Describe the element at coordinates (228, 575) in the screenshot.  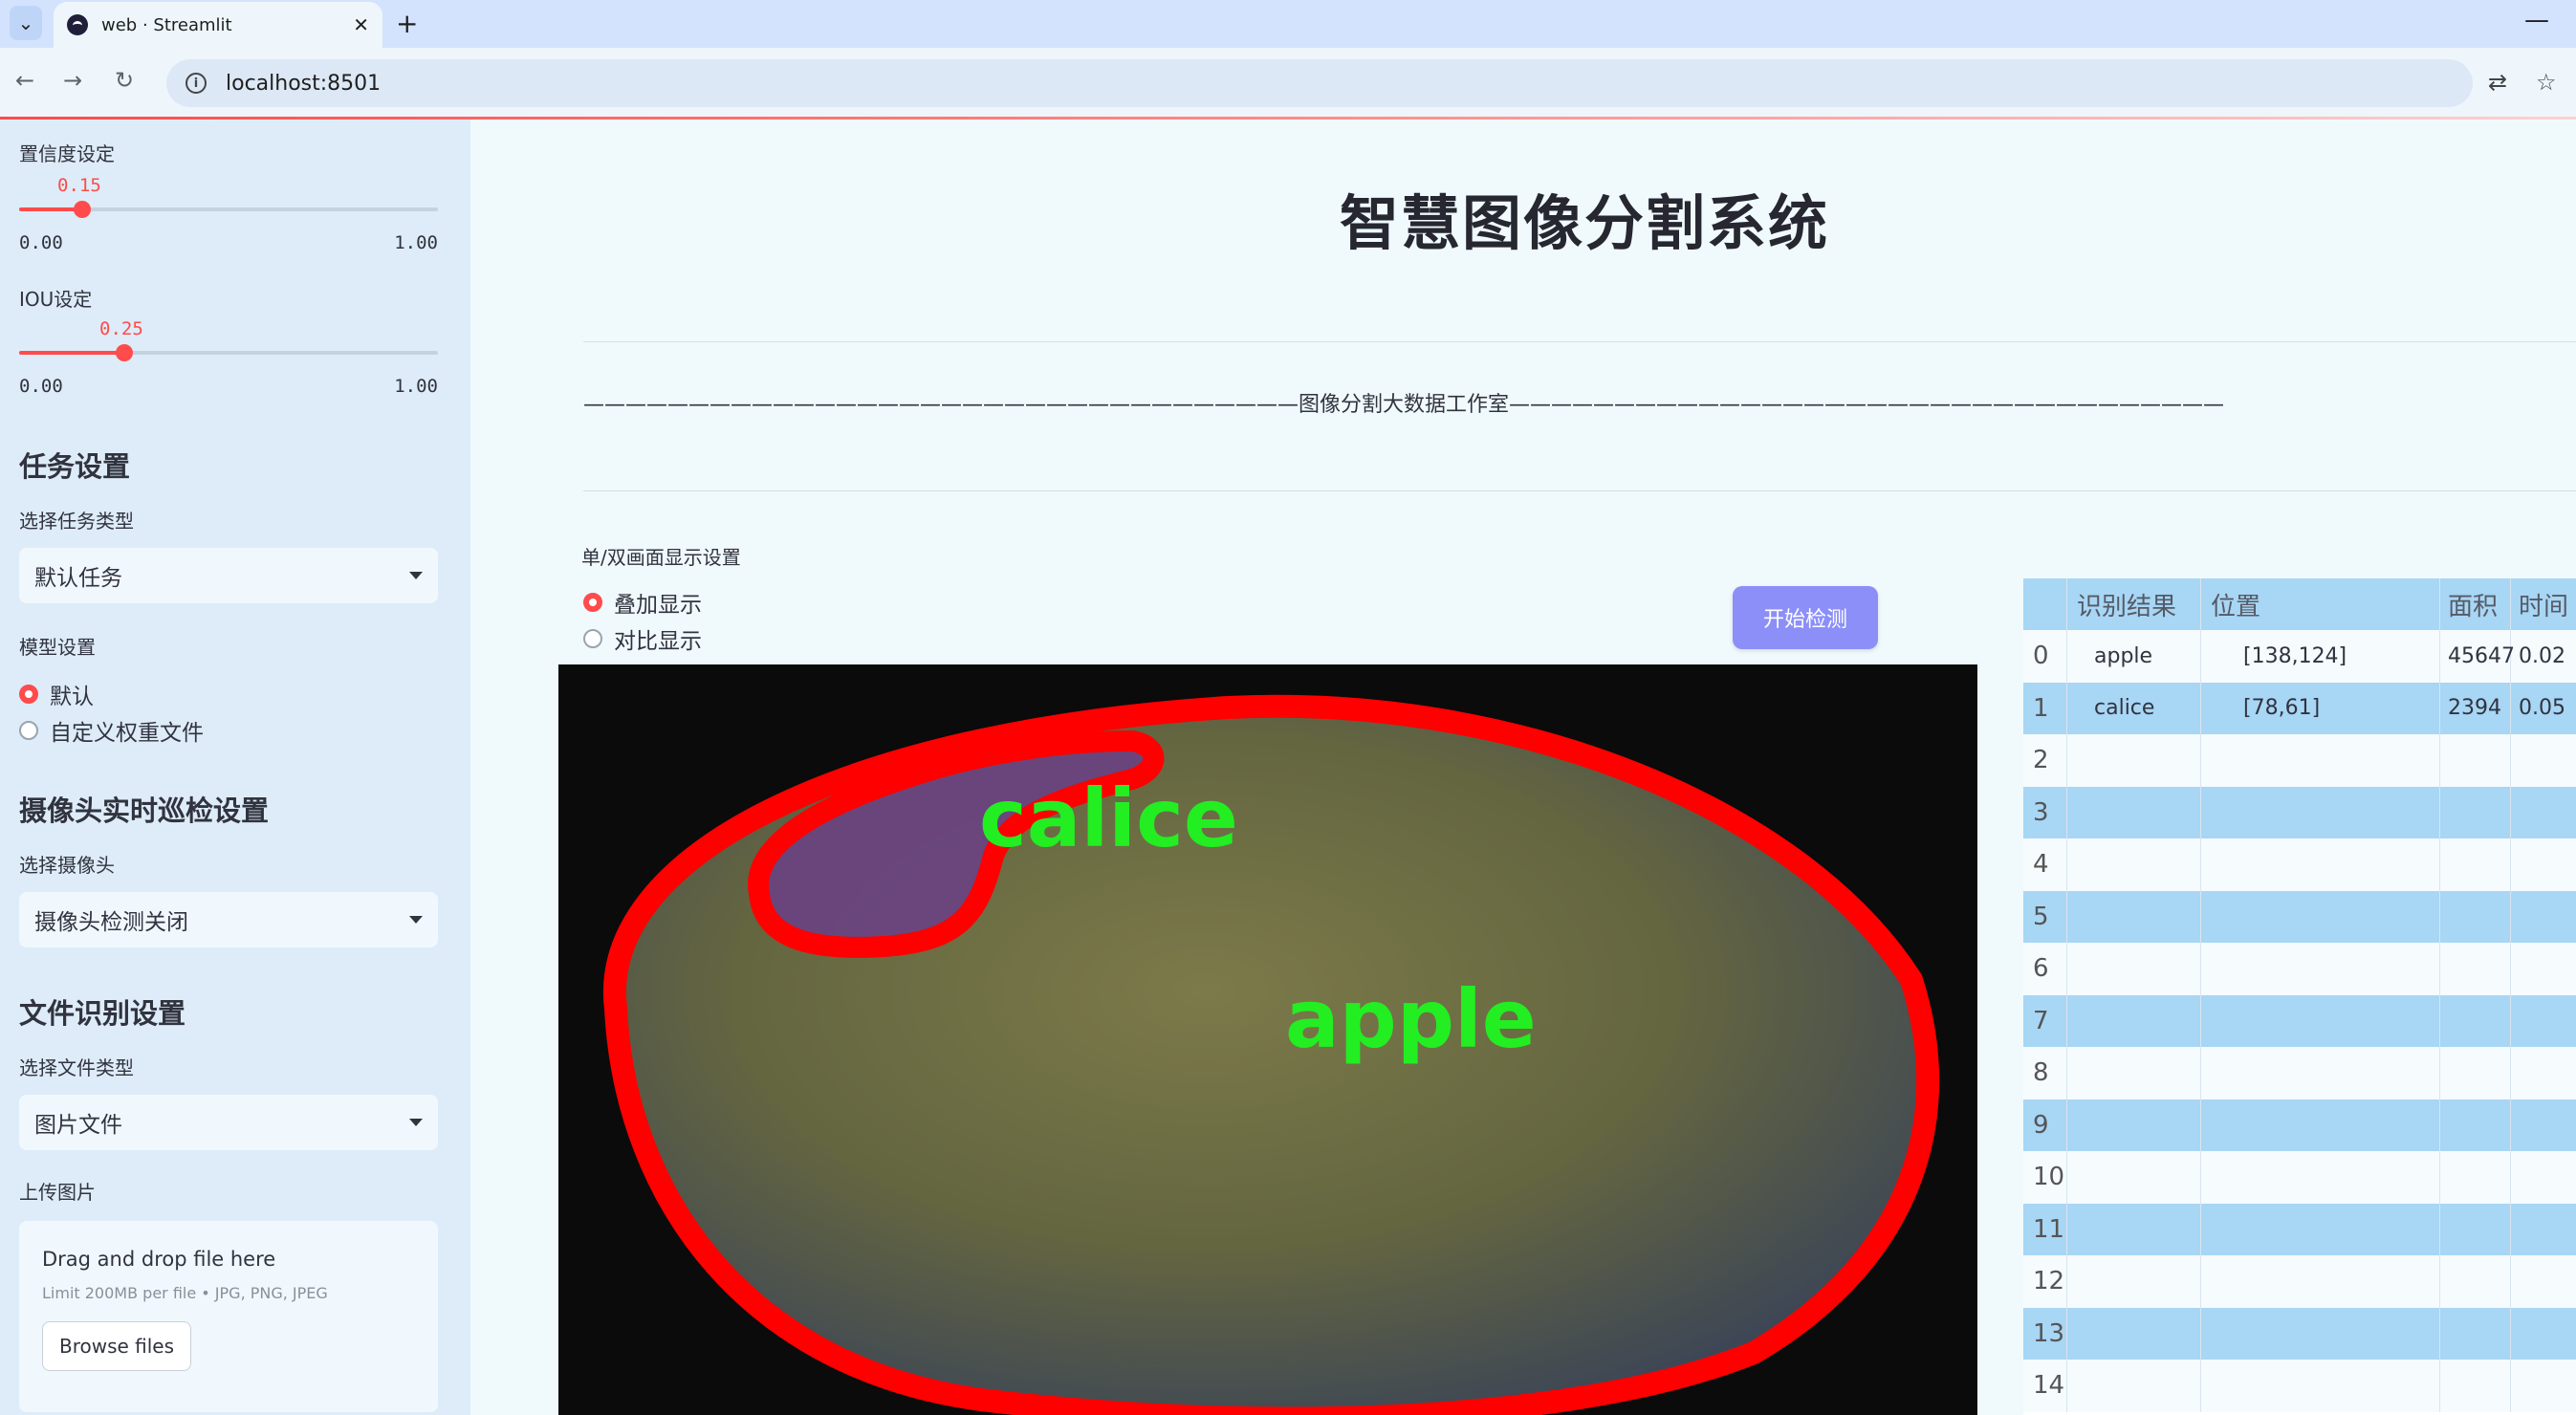
I see `task-type-select: 默认任务` at that location.